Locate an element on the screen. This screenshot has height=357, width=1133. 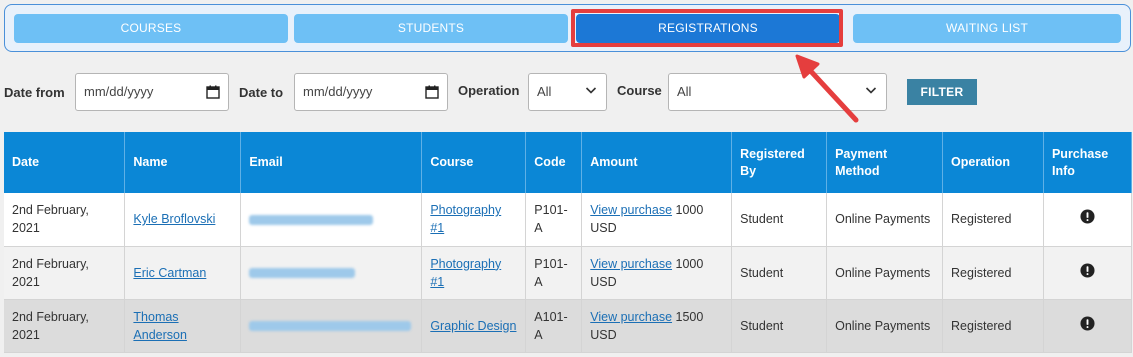
header-name: Name is located at coordinates (183, 162).